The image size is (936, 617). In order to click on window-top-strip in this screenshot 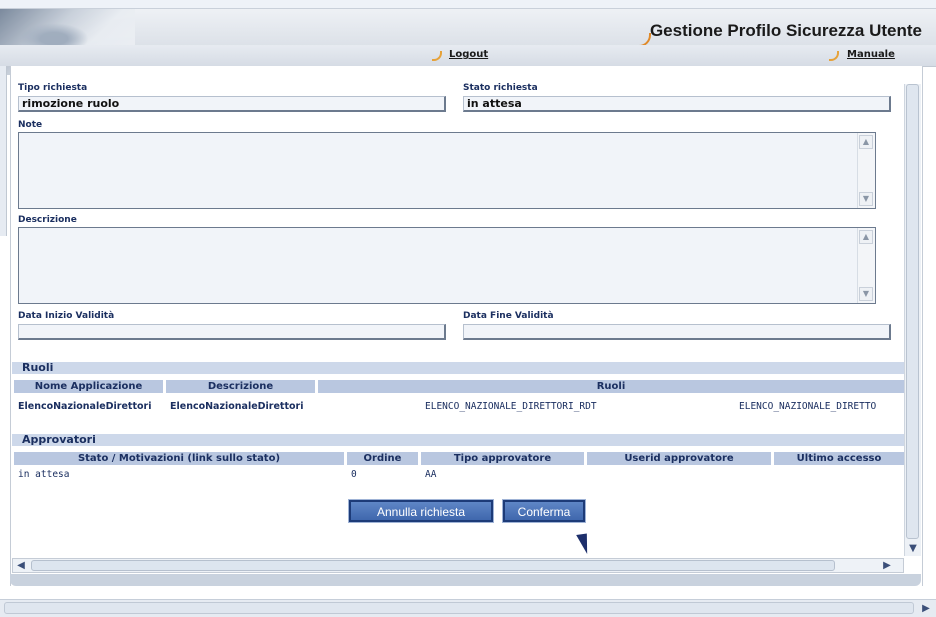, I will do `click(468, 4)`.